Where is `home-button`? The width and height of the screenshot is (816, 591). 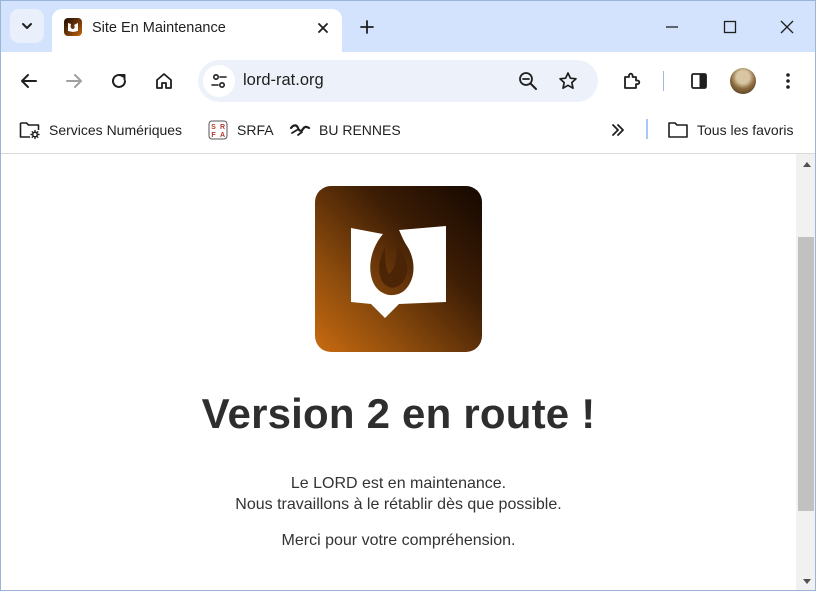
home-button is located at coordinates (164, 81).